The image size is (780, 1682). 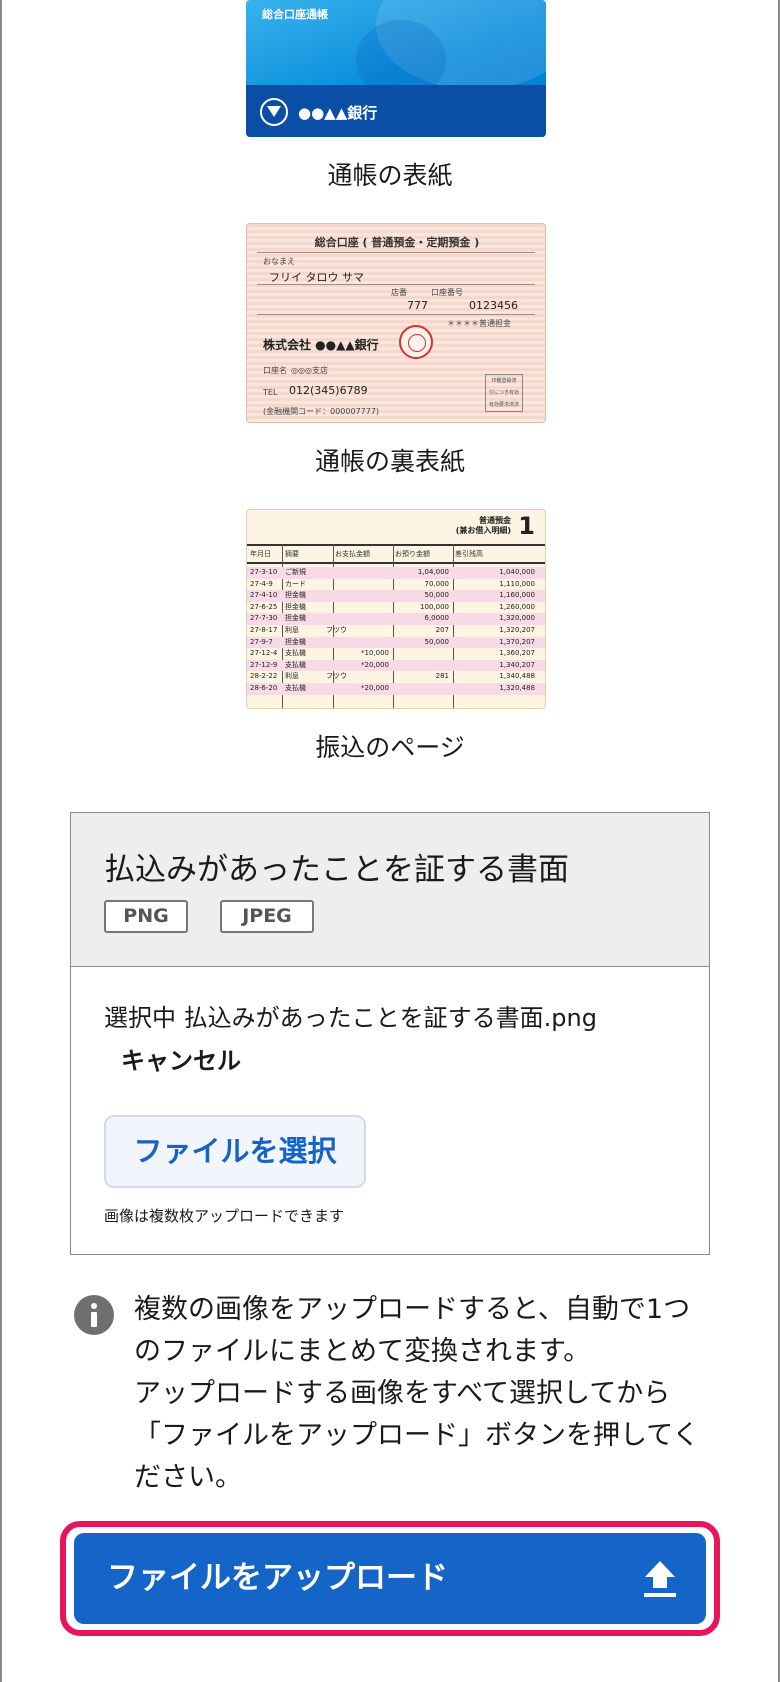 What do you see at coordinates (517, 676) in the screenshot?
I see `ledger-cell: 1,340,488` at bounding box center [517, 676].